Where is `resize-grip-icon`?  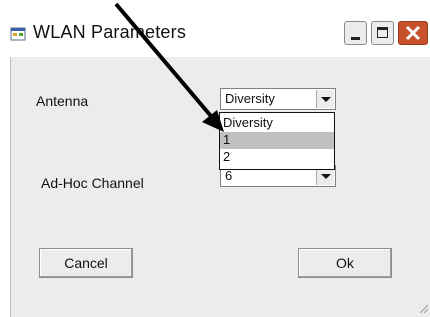 resize-grip-icon is located at coordinates (423, 308).